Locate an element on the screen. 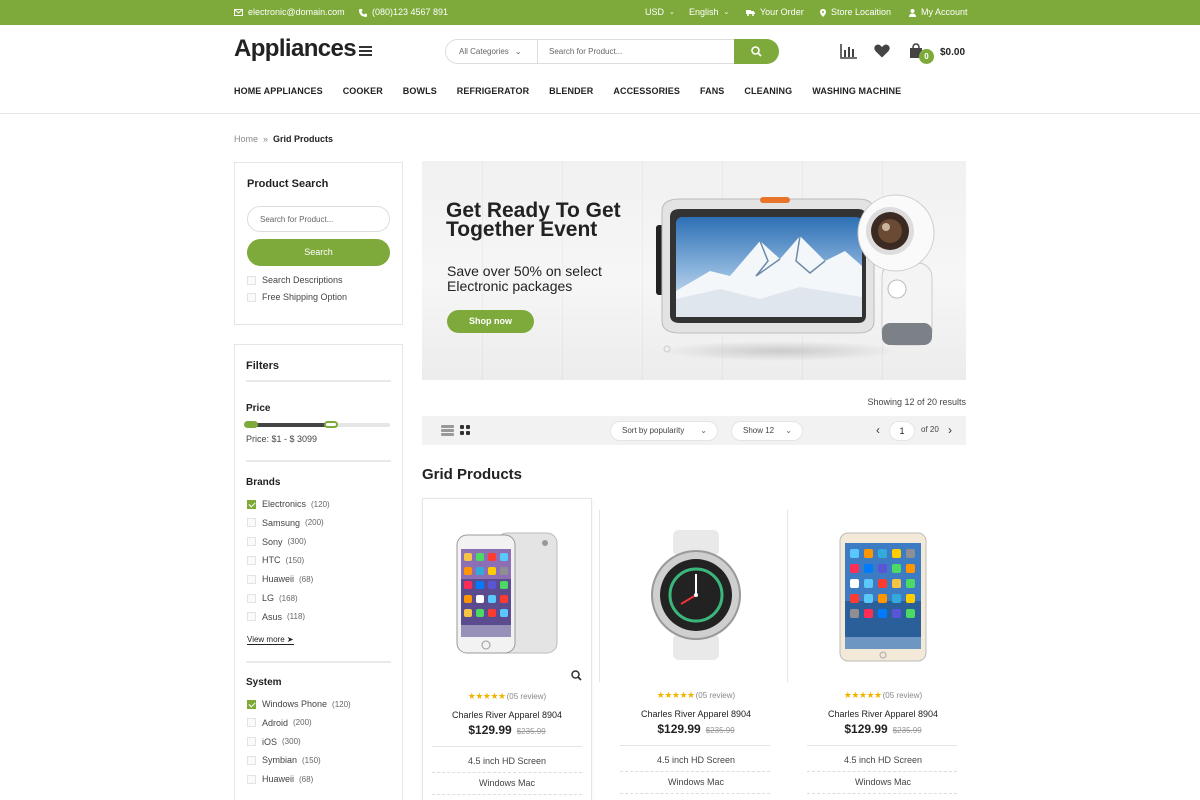  chevron-down-icon: ⌄ is located at coordinates (788, 430).